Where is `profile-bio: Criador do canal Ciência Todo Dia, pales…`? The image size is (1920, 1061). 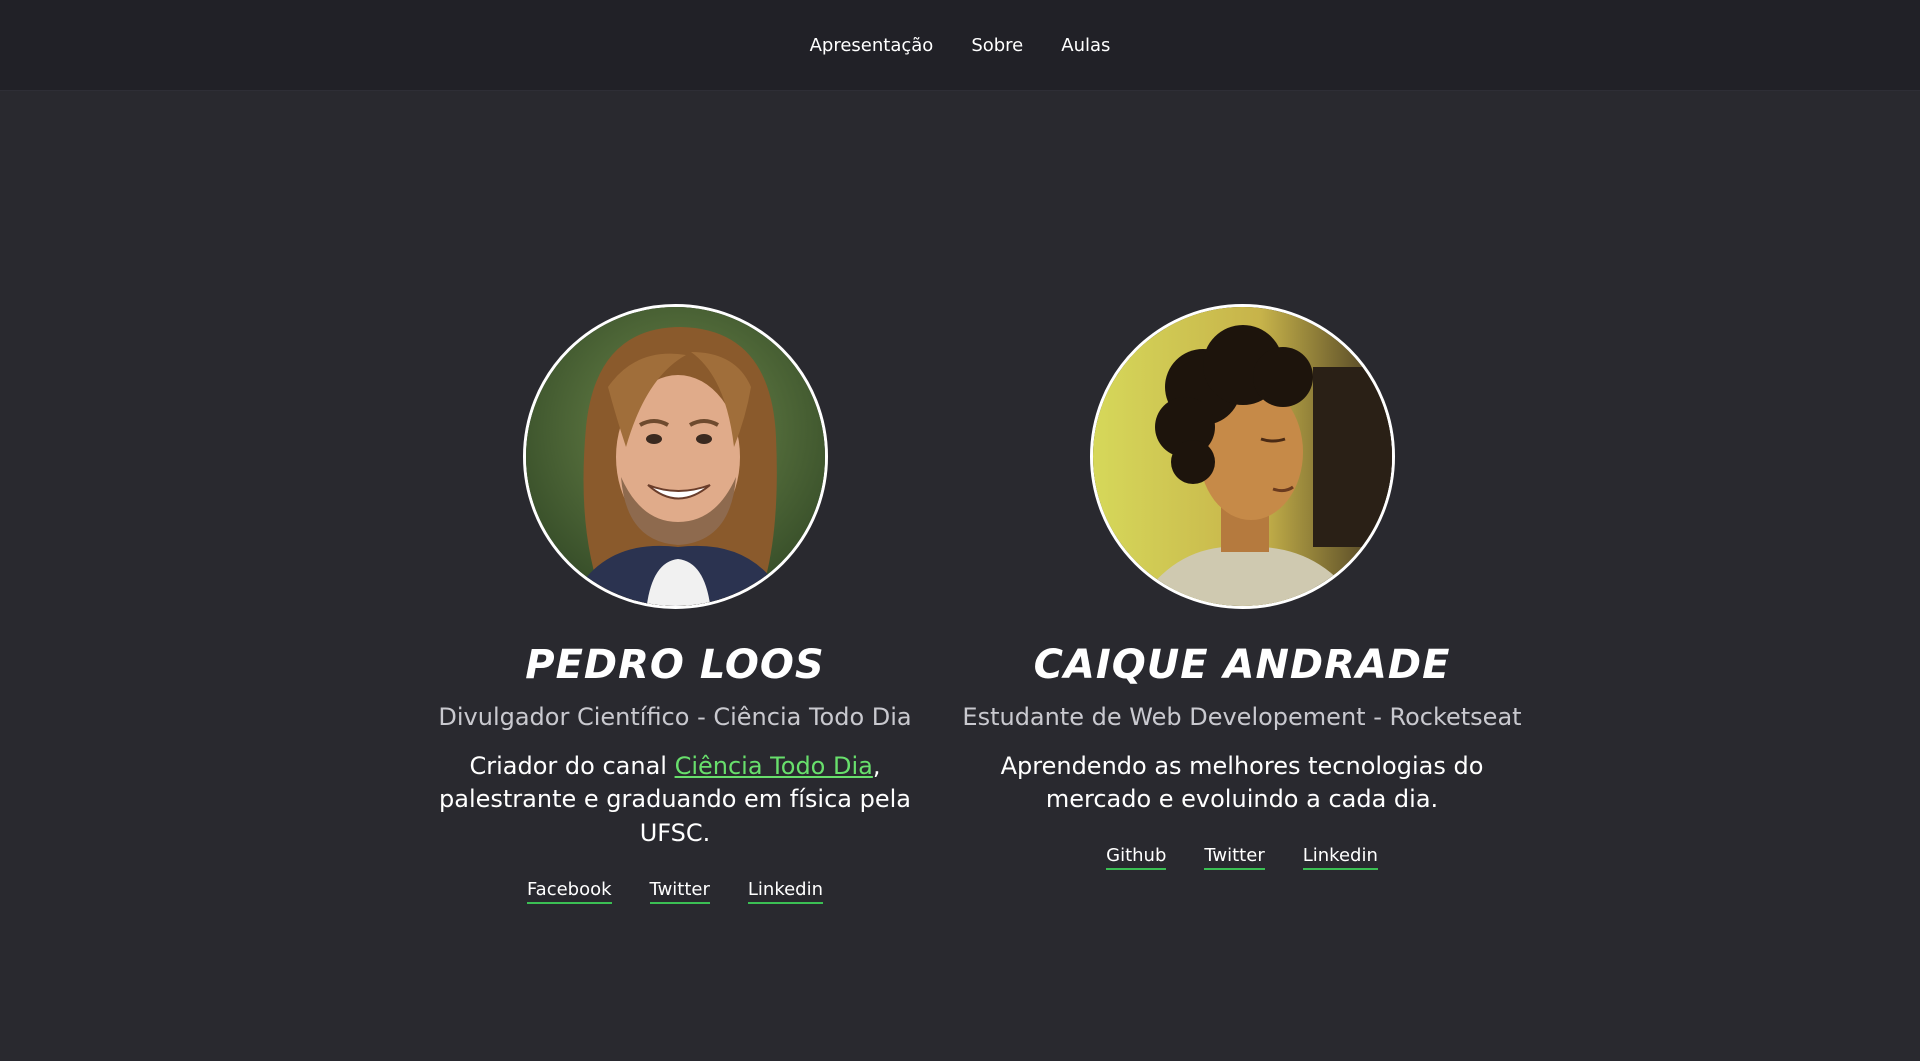
profile-bio: Criador do canal Ciência Todo Dia, pales… is located at coordinates (675, 800).